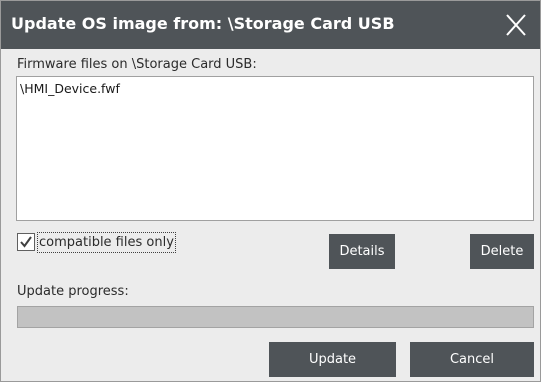 This screenshot has width=541, height=382. What do you see at coordinates (137, 64) in the screenshot?
I see `firmware-files-label: Firmware files on \Storage Card USB:` at bounding box center [137, 64].